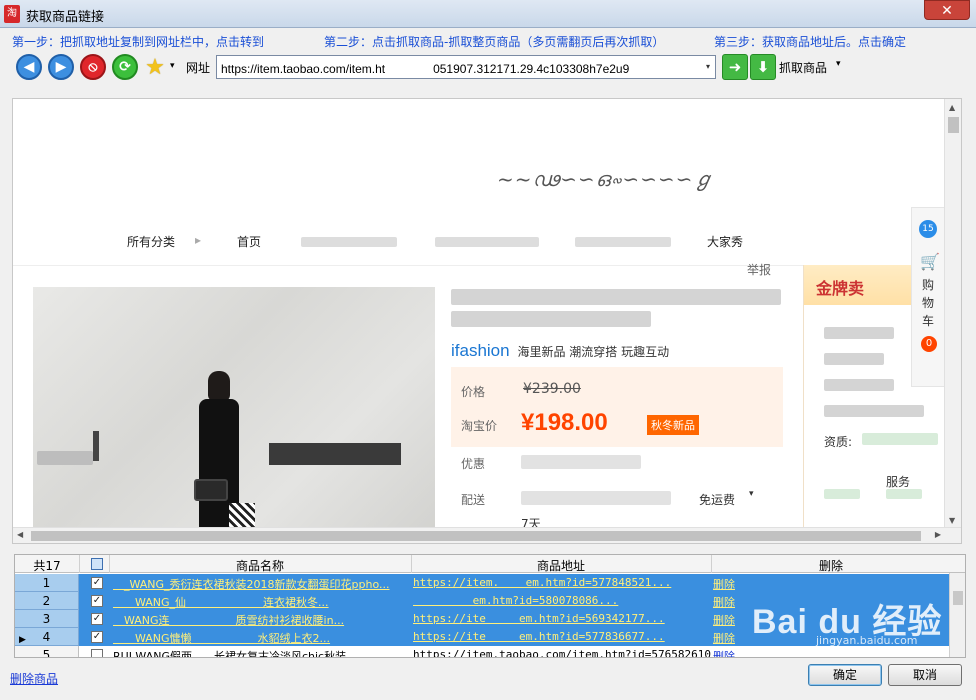 The image size is (976, 700). What do you see at coordinates (466, 67) in the screenshot?
I see `address-input` at bounding box center [466, 67].